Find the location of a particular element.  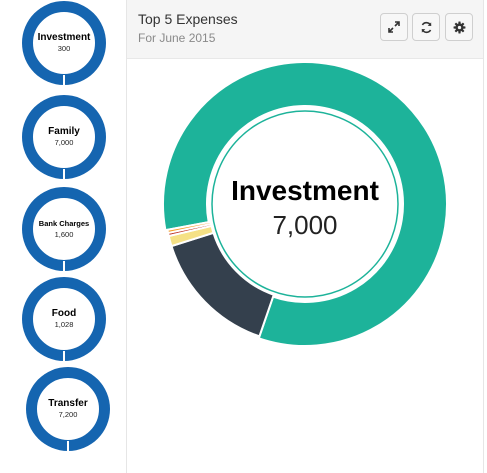

mini-donut-family: Family 7,000 is located at coordinates (64, 137).